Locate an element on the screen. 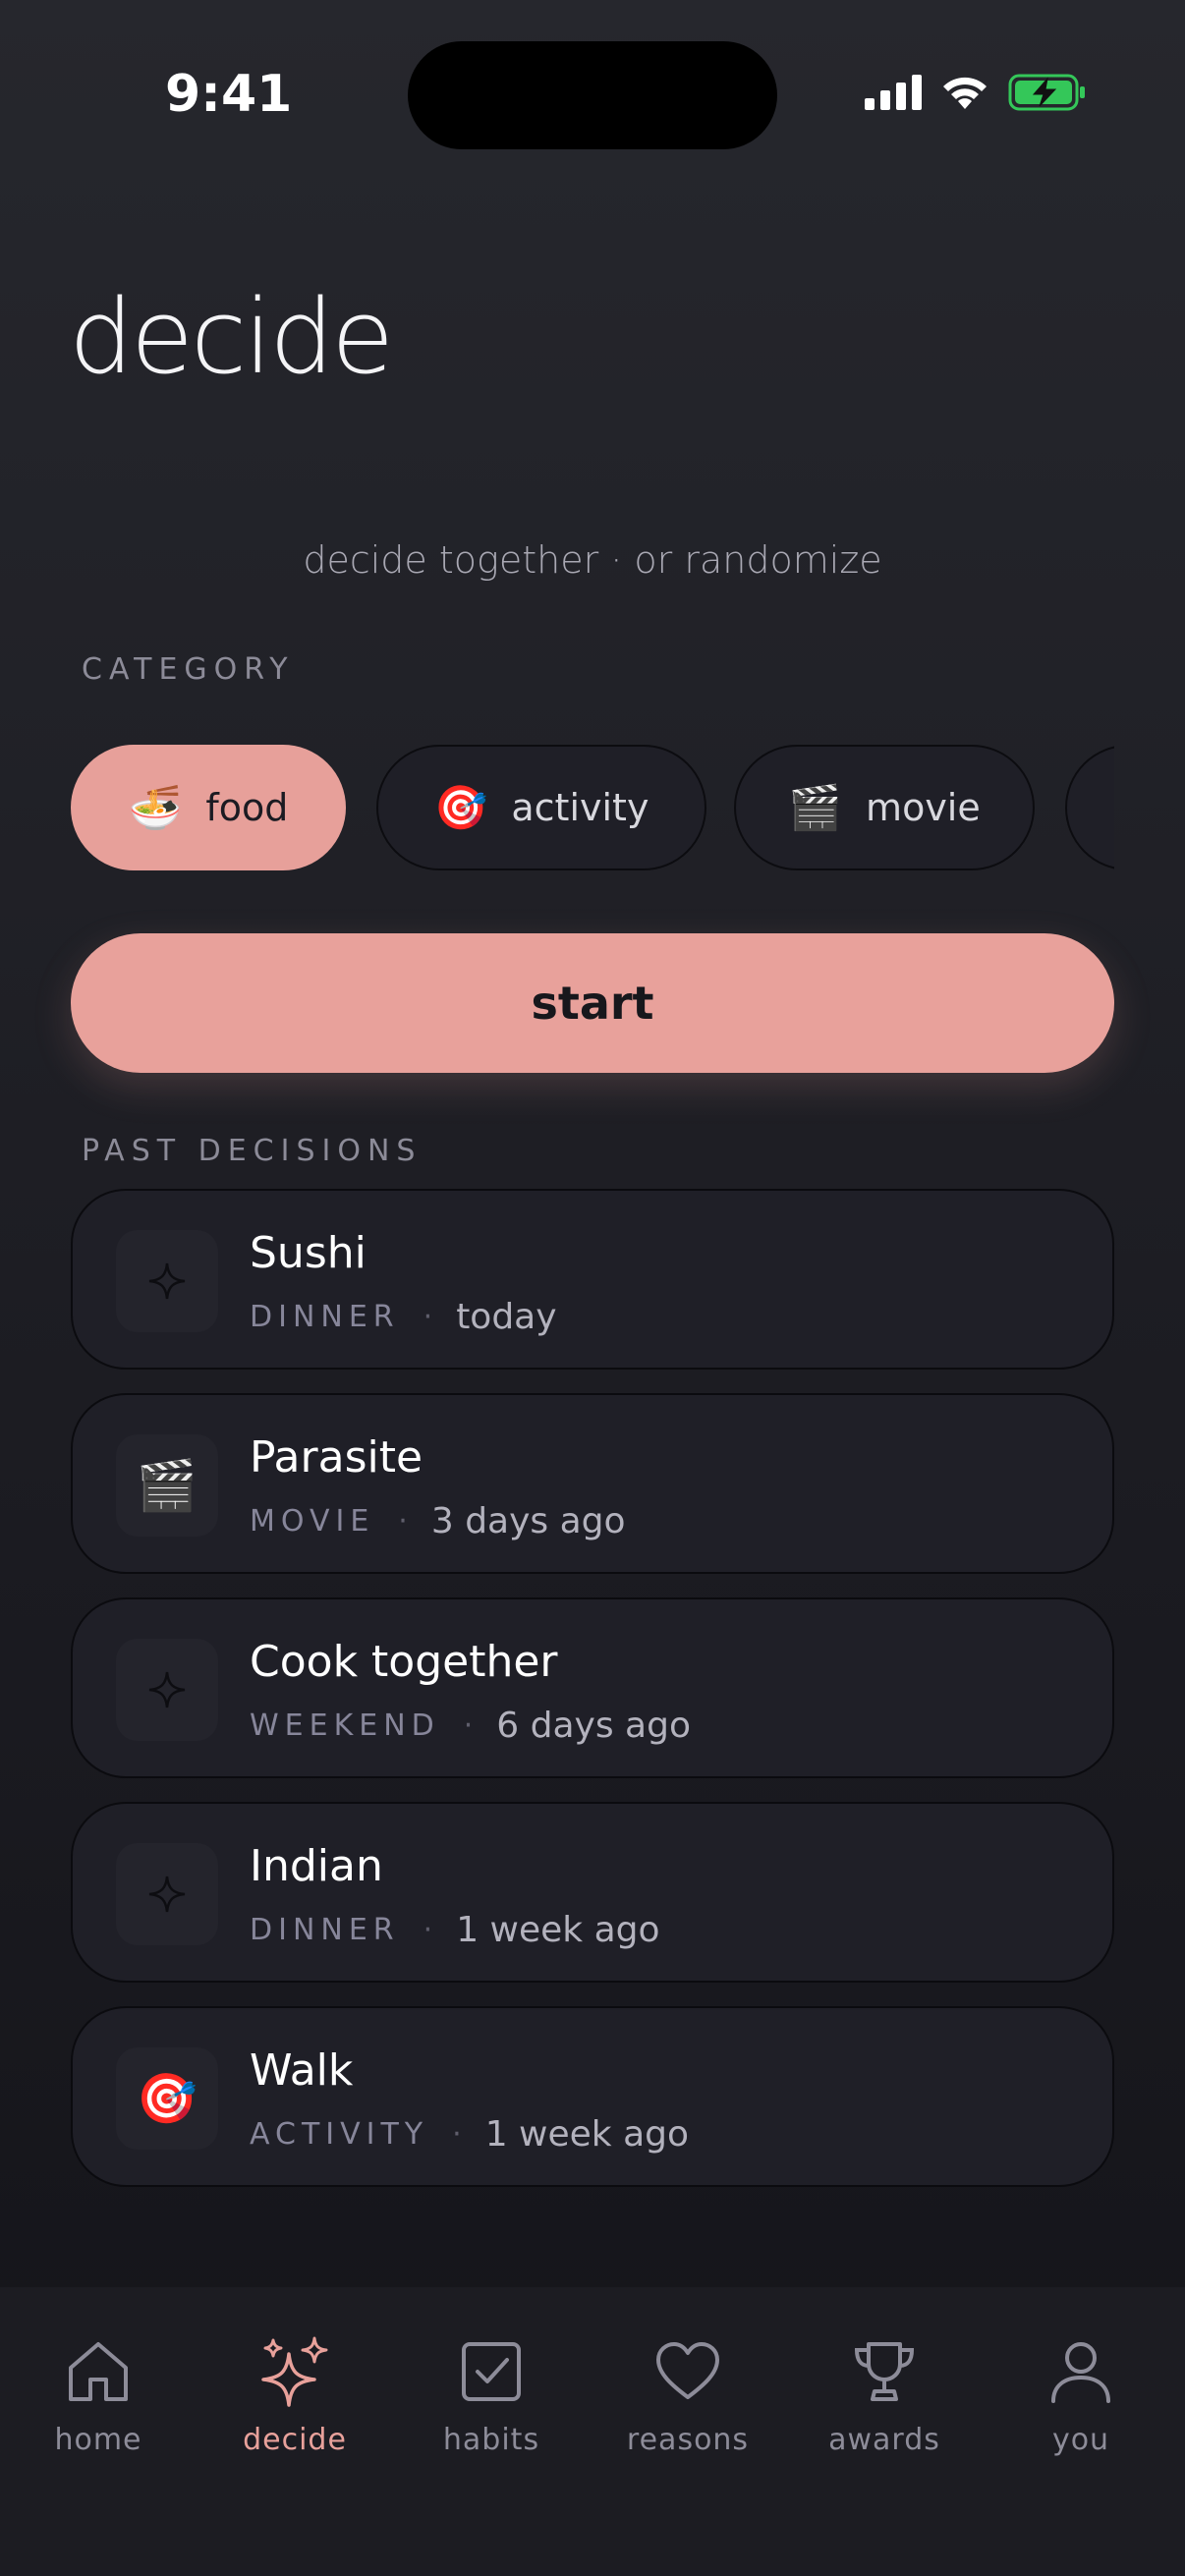  chip-movie: 🎬 movie is located at coordinates (885, 807).